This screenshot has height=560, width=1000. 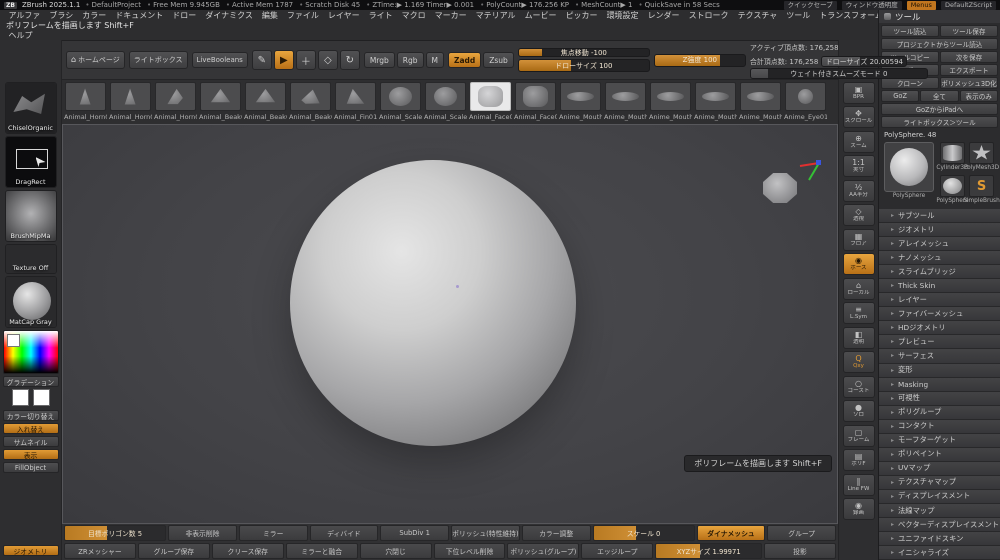 What do you see at coordinates (952, 190) in the screenshot?
I see `recent-tool-slot: PolySphere` at bounding box center [952, 190].